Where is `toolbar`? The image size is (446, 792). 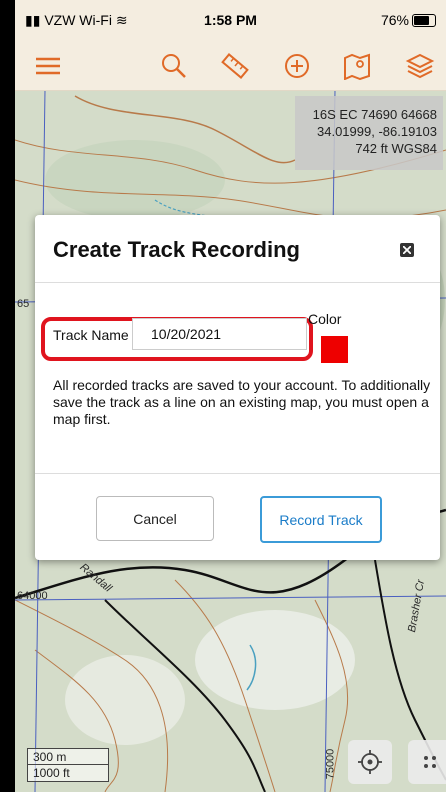 toolbar is located at coordinates (230, 65).